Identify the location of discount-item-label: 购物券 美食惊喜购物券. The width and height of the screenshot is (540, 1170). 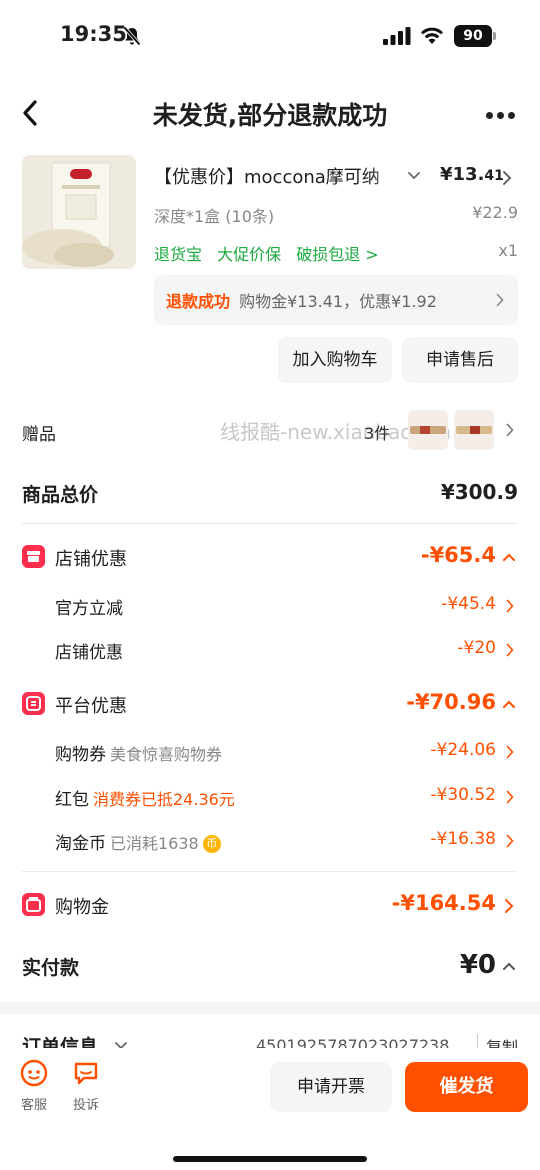
(138, 752).